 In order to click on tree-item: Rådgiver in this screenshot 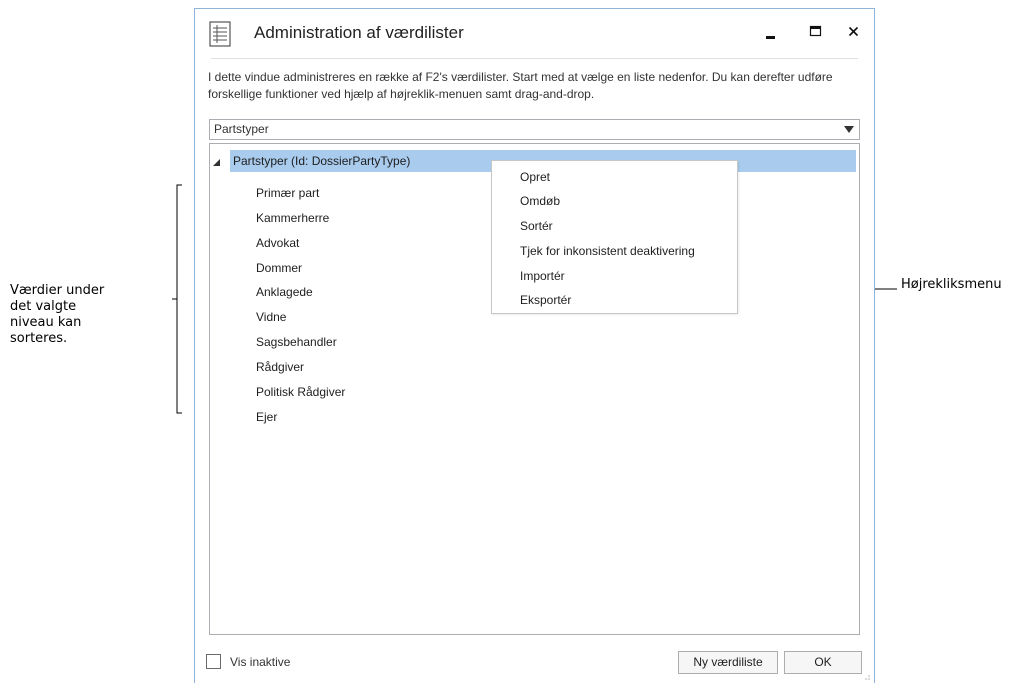, I will do `click(280, 367)`.